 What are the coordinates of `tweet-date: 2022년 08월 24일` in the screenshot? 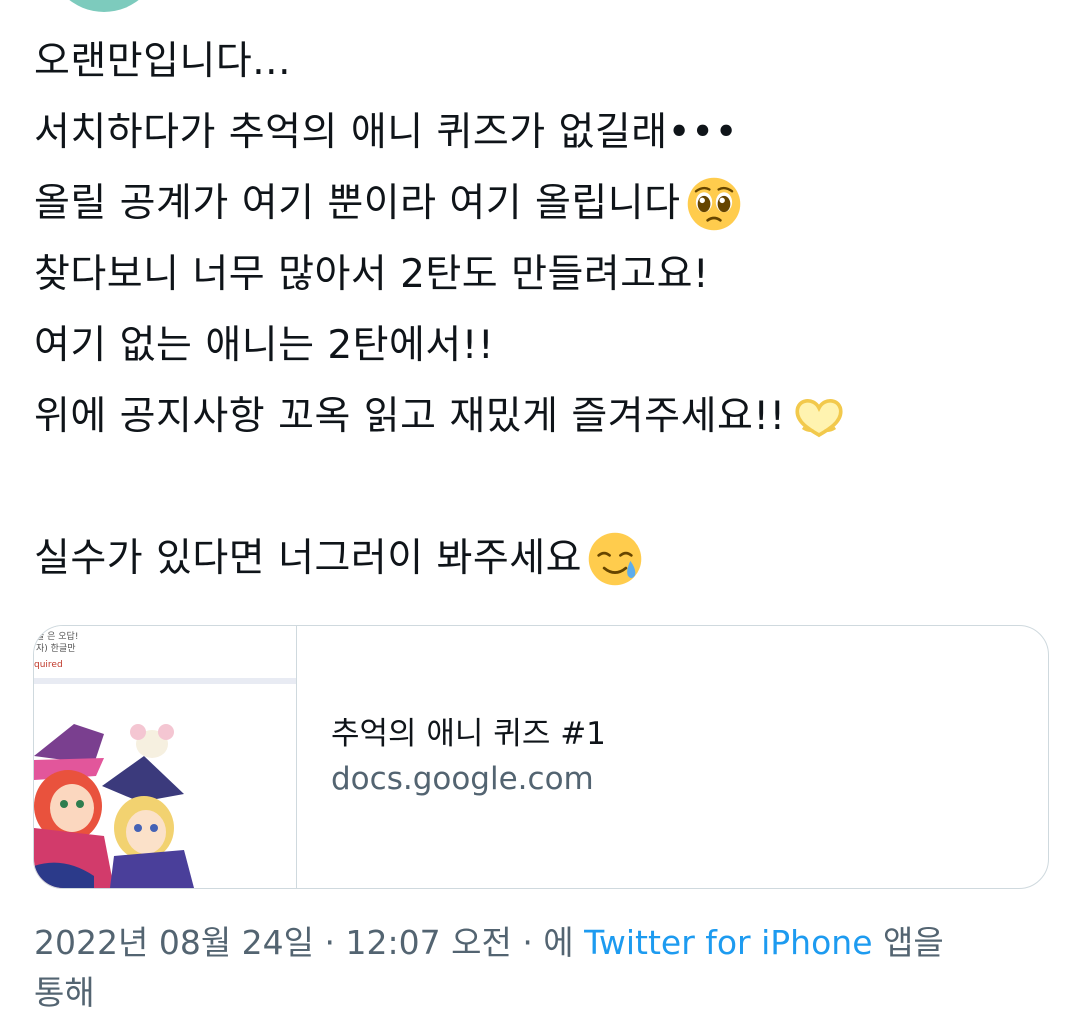 It's located at (174, 942).